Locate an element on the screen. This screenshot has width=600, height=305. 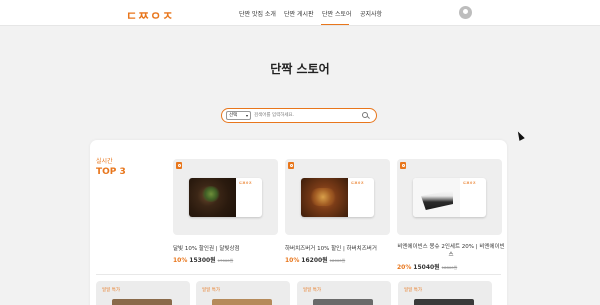
top-header: ㄷㅉㅇㅈ 단짠 맛집 소개 단짠 게시판 단짠 스토어 공지사항 is located at coordinates (300, 13).